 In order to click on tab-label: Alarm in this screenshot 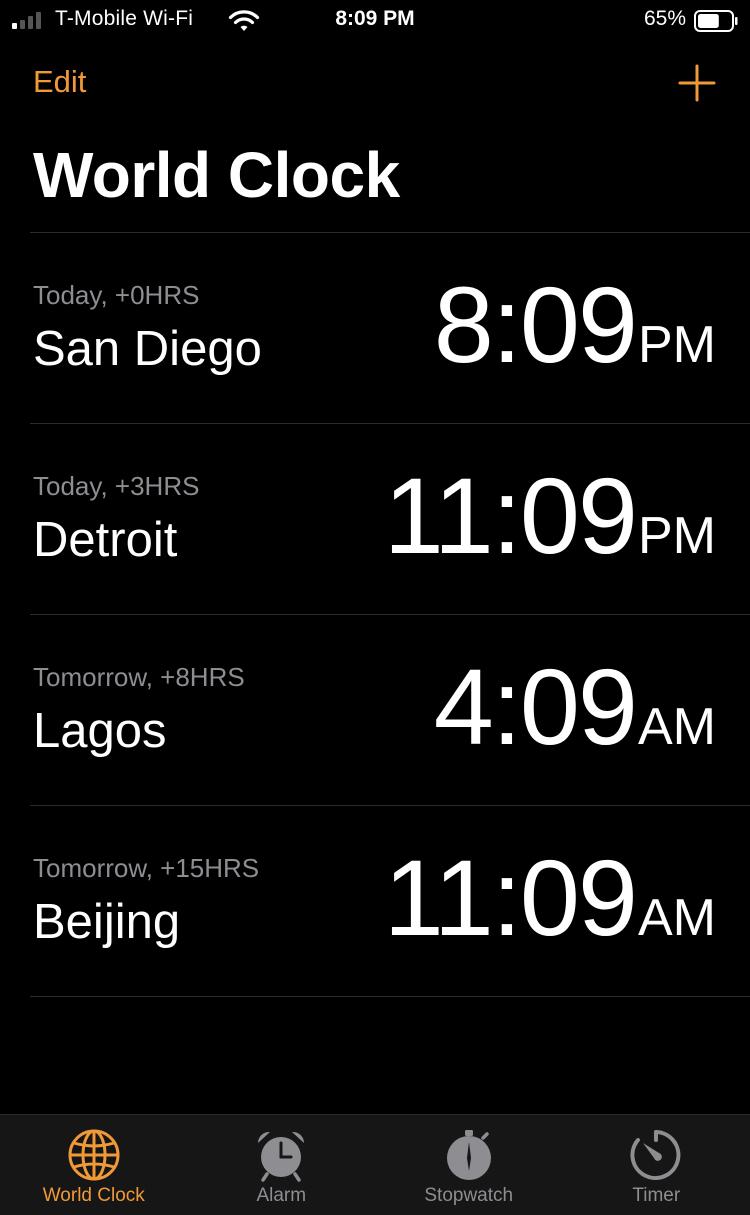, I will do `click(281, 1196)`.